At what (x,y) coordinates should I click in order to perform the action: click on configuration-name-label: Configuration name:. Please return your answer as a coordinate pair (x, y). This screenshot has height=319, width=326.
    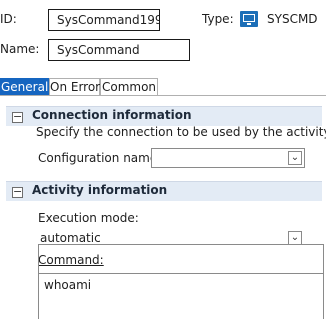
    Looking at the image, I should click on (100, 158).